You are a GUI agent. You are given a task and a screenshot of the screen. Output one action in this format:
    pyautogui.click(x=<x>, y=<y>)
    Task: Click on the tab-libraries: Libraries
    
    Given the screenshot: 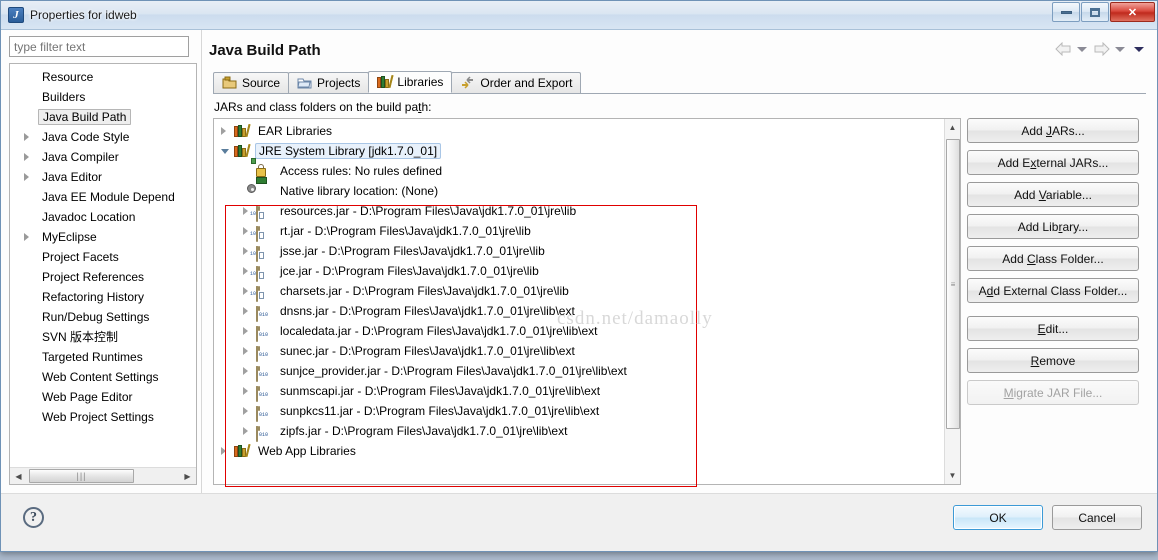 What is the action you would take?
    pyautogui.click(x=410, y=82)
    